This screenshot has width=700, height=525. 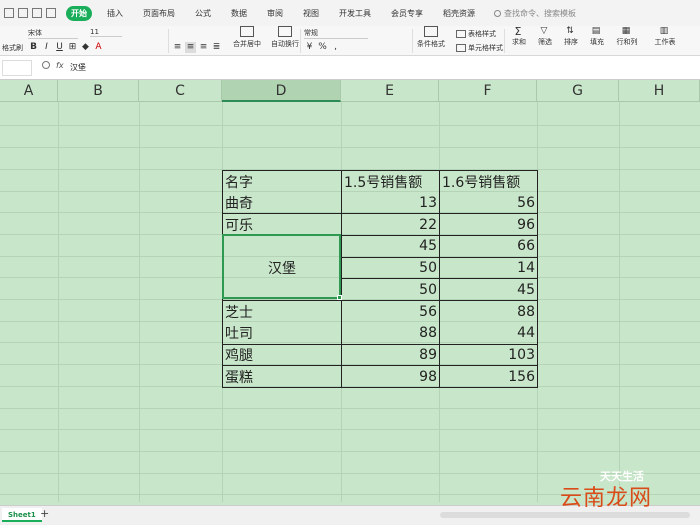 I want to click on column-header-b: B, so click(x=98, y=91).